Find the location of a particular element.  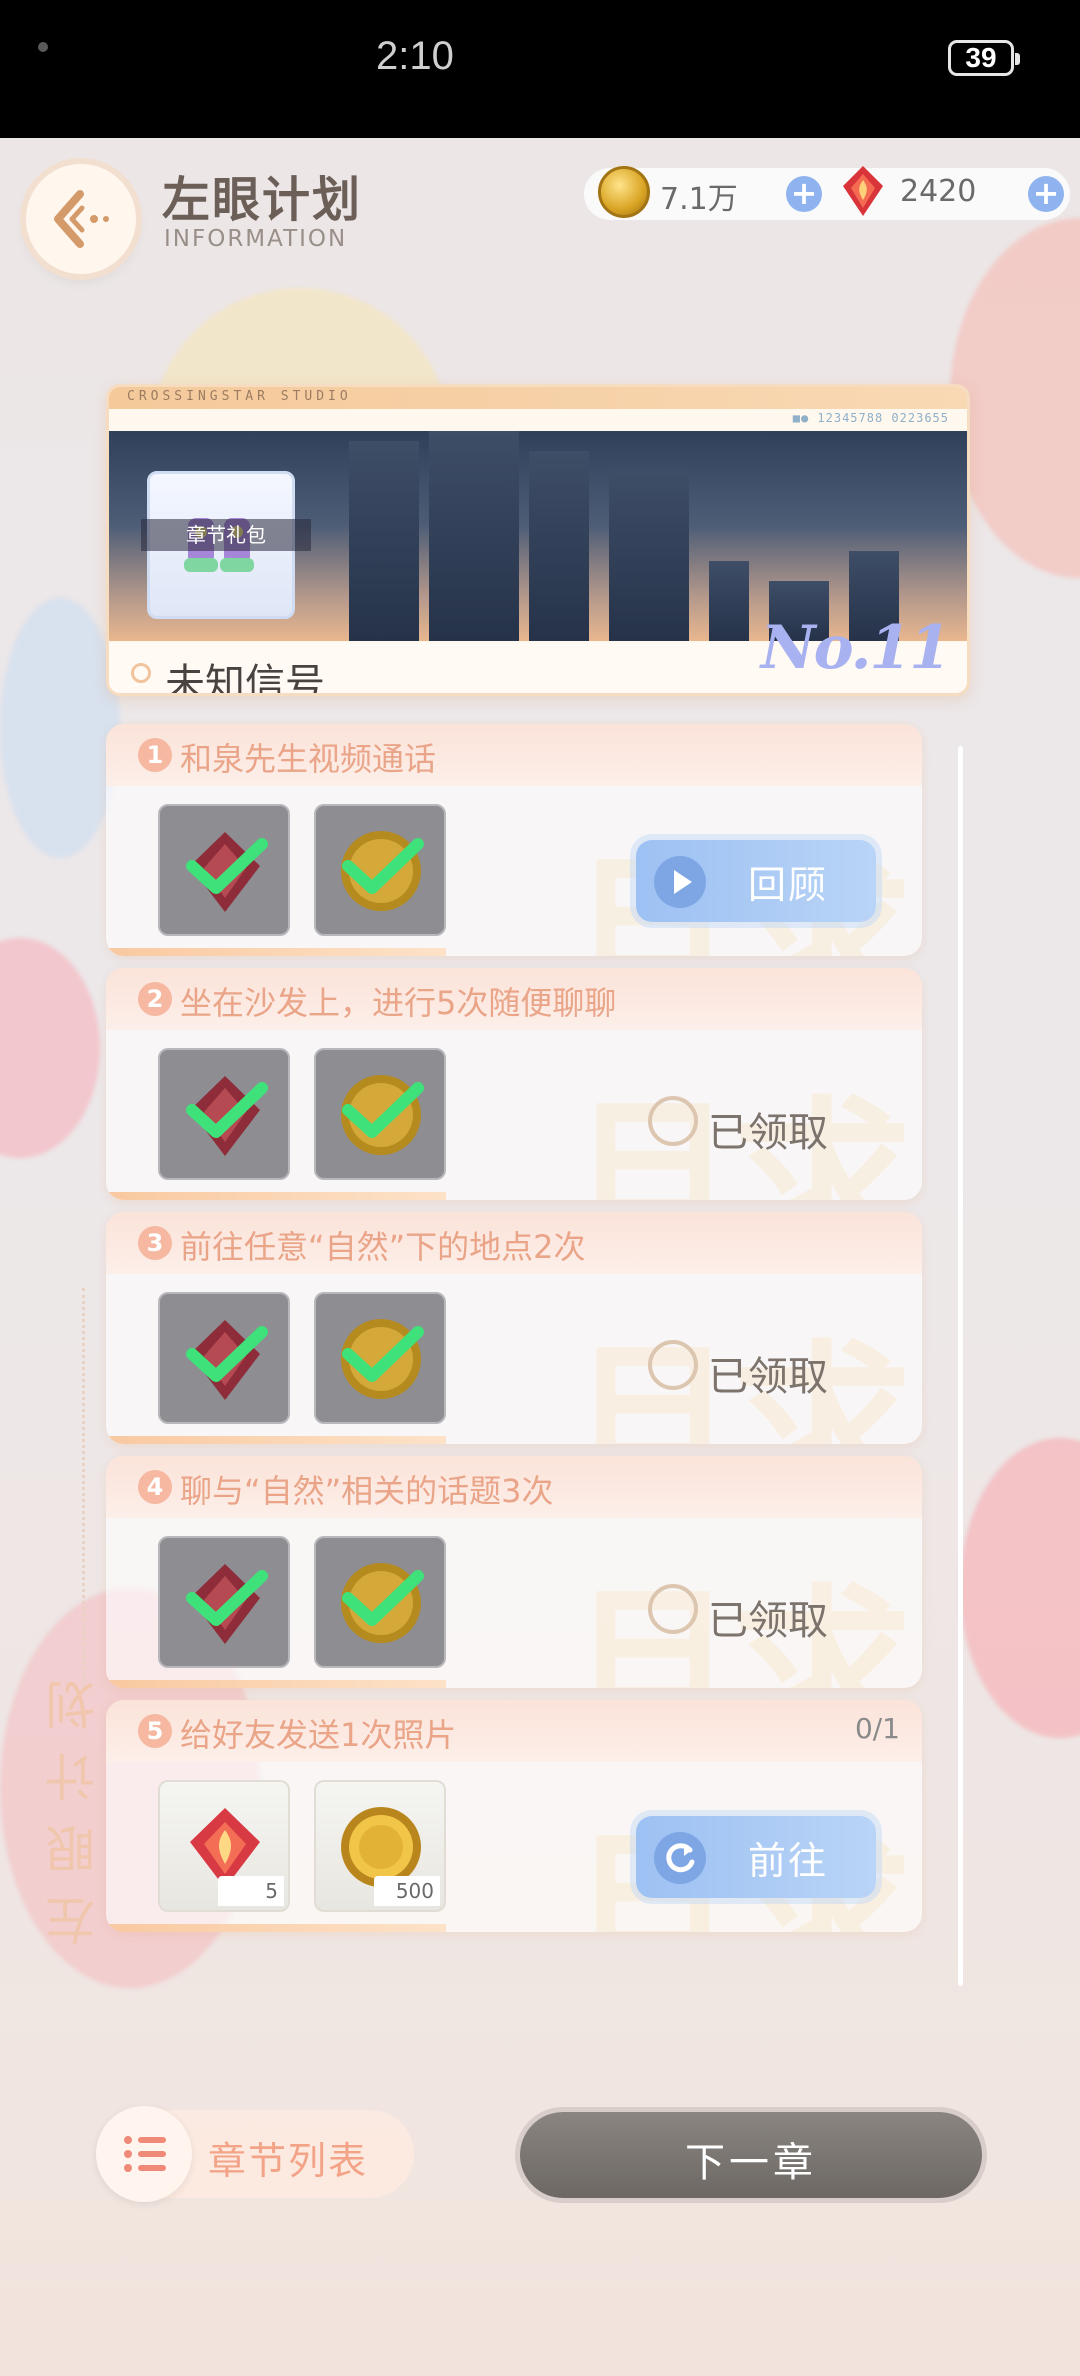

gem-icon is located at coordinates (863, 191).